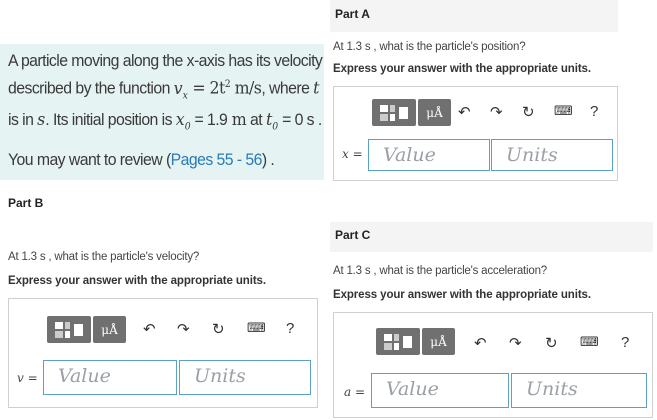  What do you see at coordinates (440, 390) in the screenshot?
I see `part-c-value-input: Value` at bounding box center [440, 390].